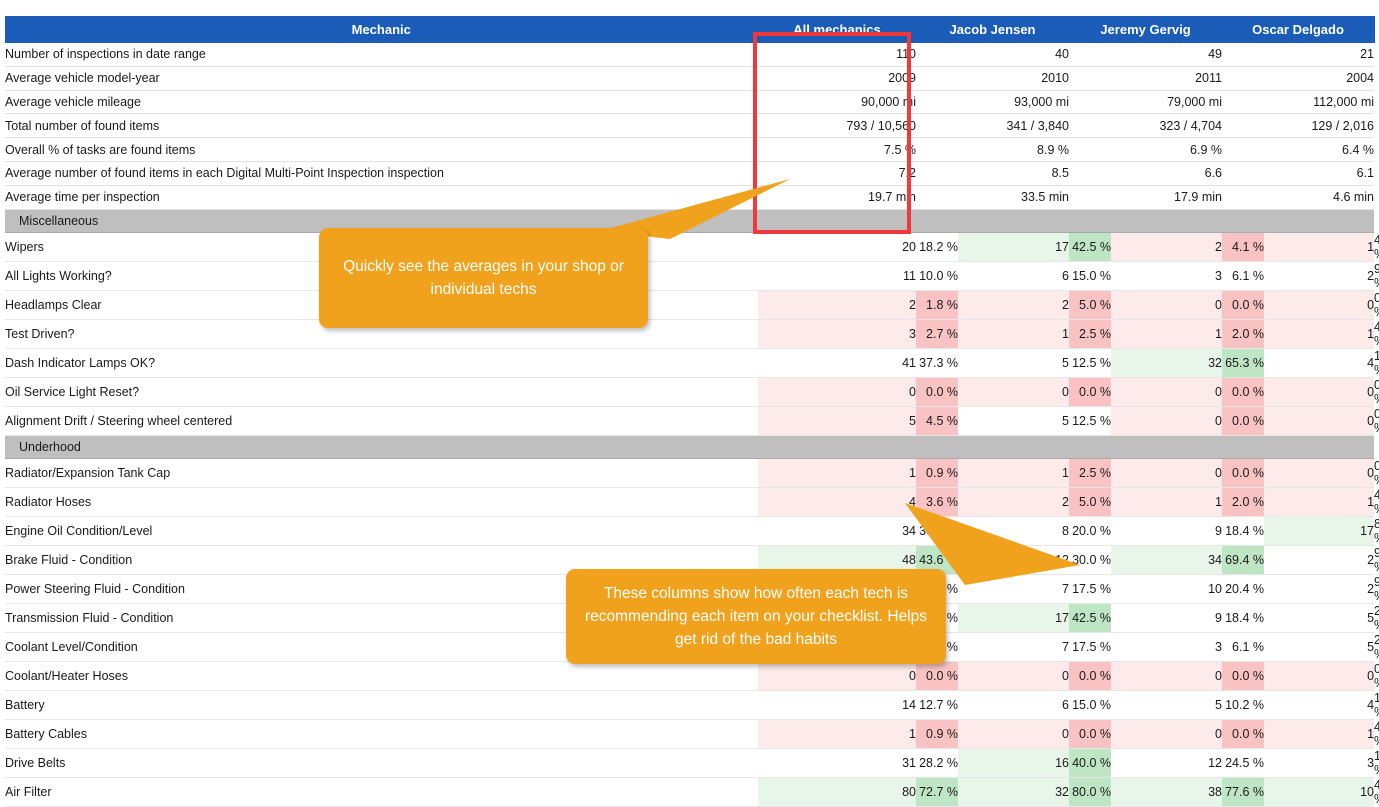 The width and height of the screenshot is (1379, 807). What do you see at coordinates (937, 247) in the screenshot?
I see `item-percent-cell: 18.2 %` at bounding box center [937, 247].